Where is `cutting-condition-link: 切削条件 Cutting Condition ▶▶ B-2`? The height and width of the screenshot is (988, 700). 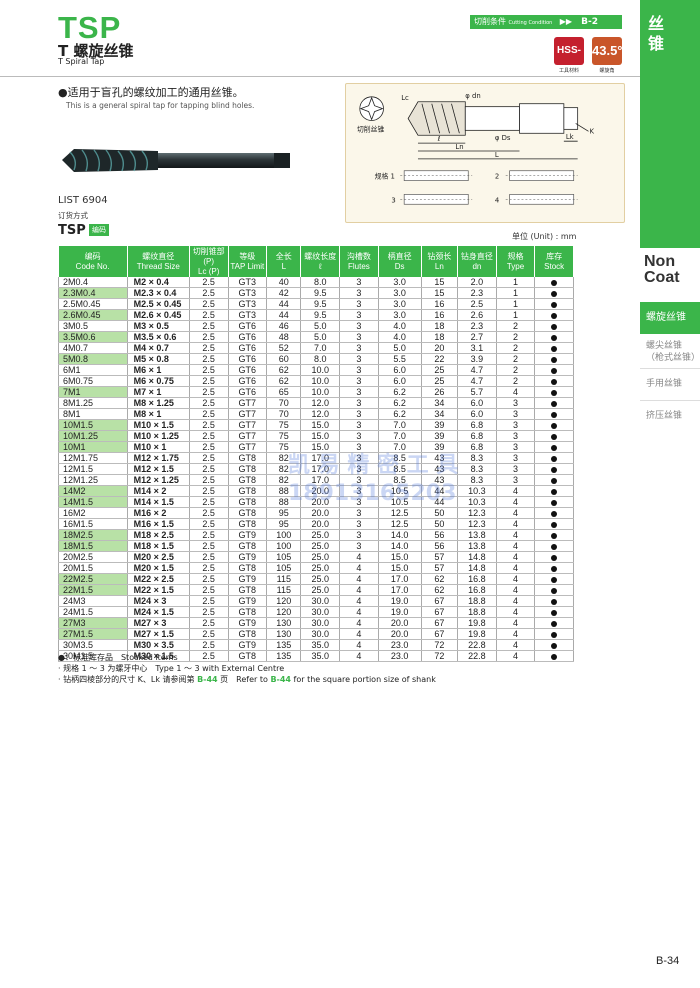 cutting-condition-link: 切削条件 Cutting Condition ▶▶ B-2 is located at coordinates (546, 22).